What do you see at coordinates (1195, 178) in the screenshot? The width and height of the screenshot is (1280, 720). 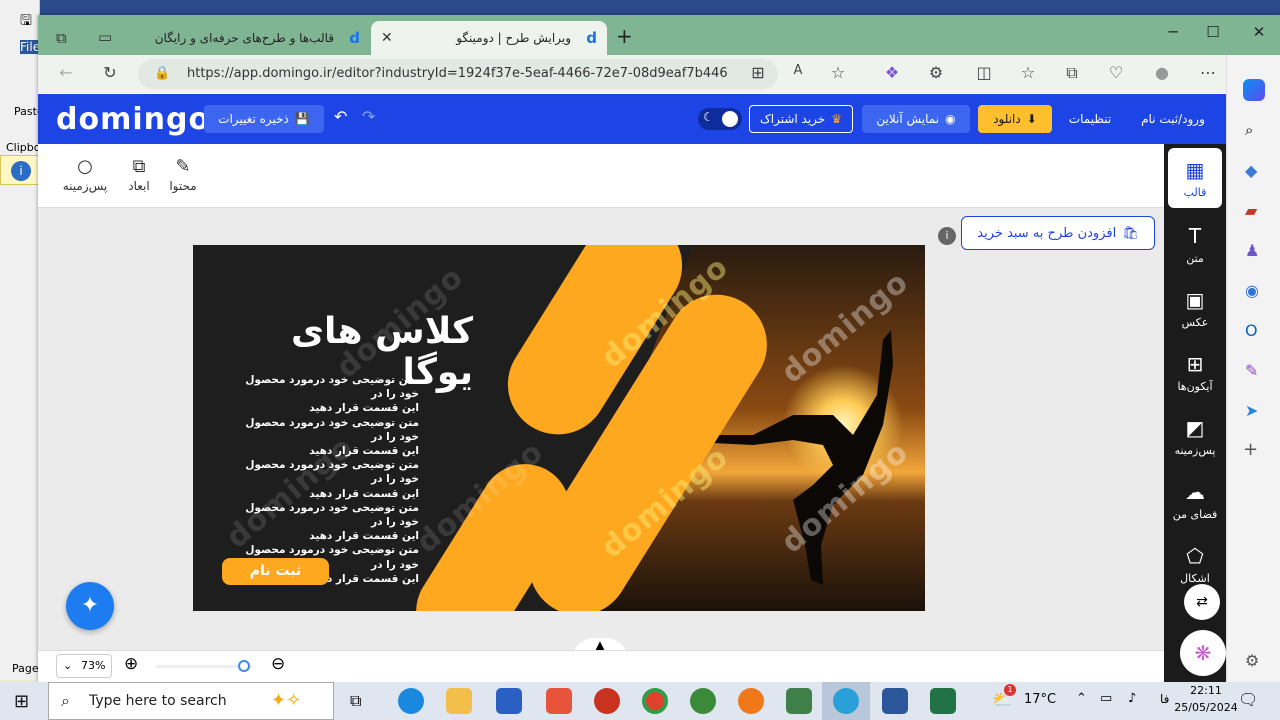 I see `sidebar-item-template: ▦ قالب` at bounding box center [1195, 178].